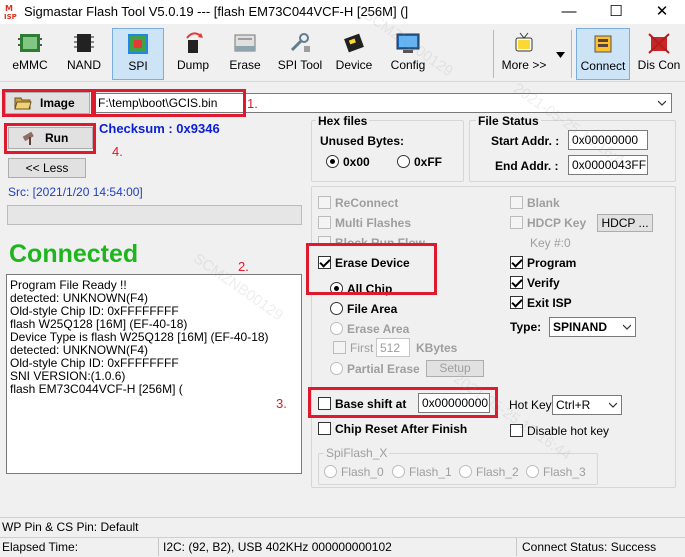 The width and height of the screenshot is (685, 557). What do you see at coordinates (524, 54) in the screenshot?
I see `more-button: More >>` at bounding box center [524, 54].